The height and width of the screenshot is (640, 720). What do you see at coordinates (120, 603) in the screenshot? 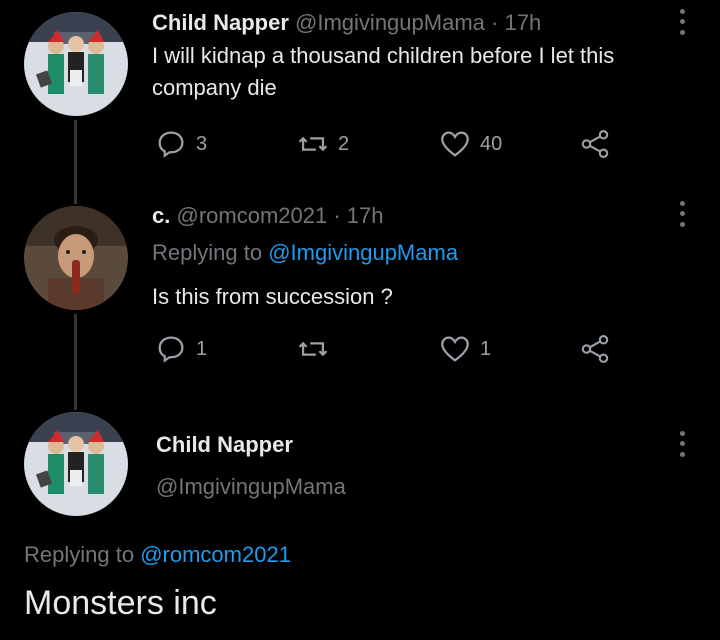
I see `focused-tweet-text: Monsters inc` at bounding box center [120, 603].